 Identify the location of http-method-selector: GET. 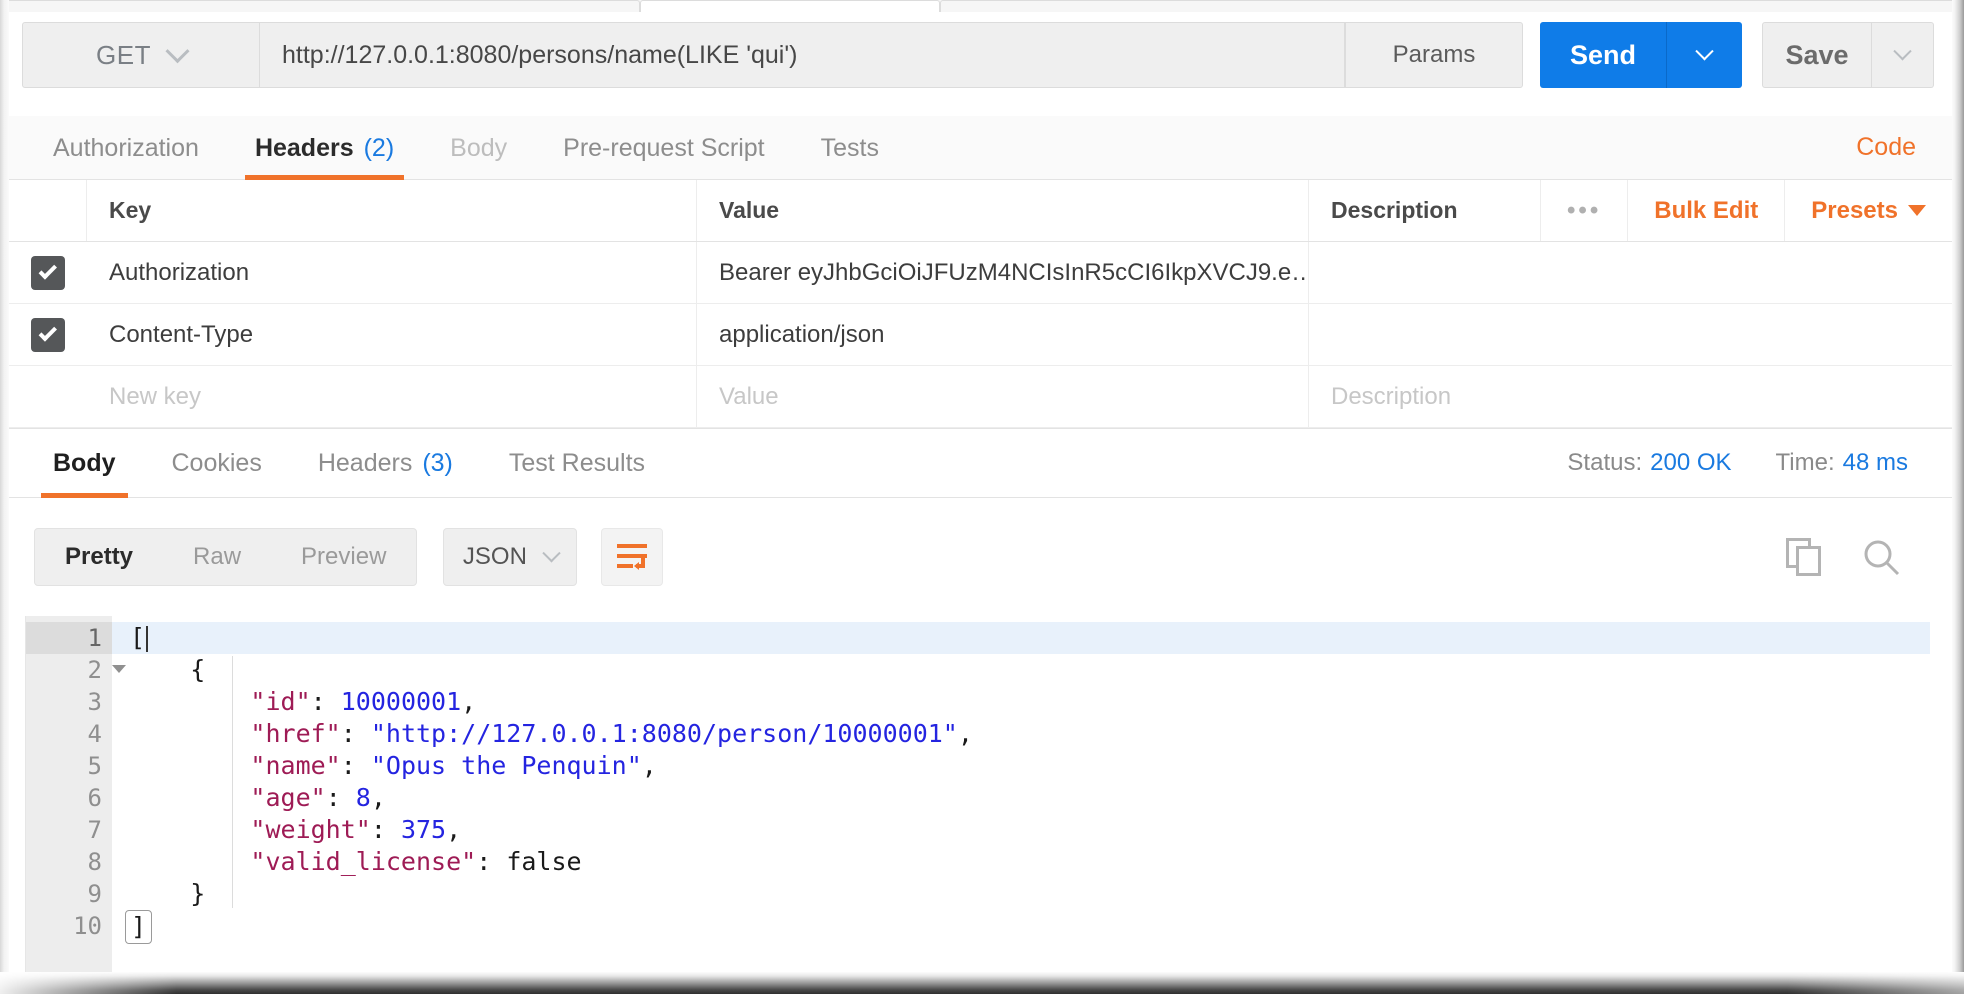
(141, 55).